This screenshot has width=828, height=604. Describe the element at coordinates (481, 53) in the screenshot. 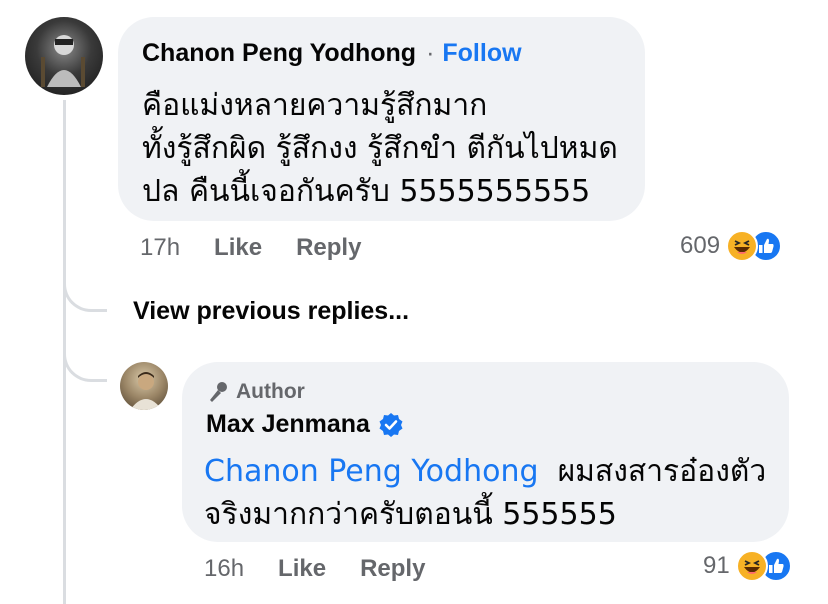

I see `follow-button: Follow` at that location.